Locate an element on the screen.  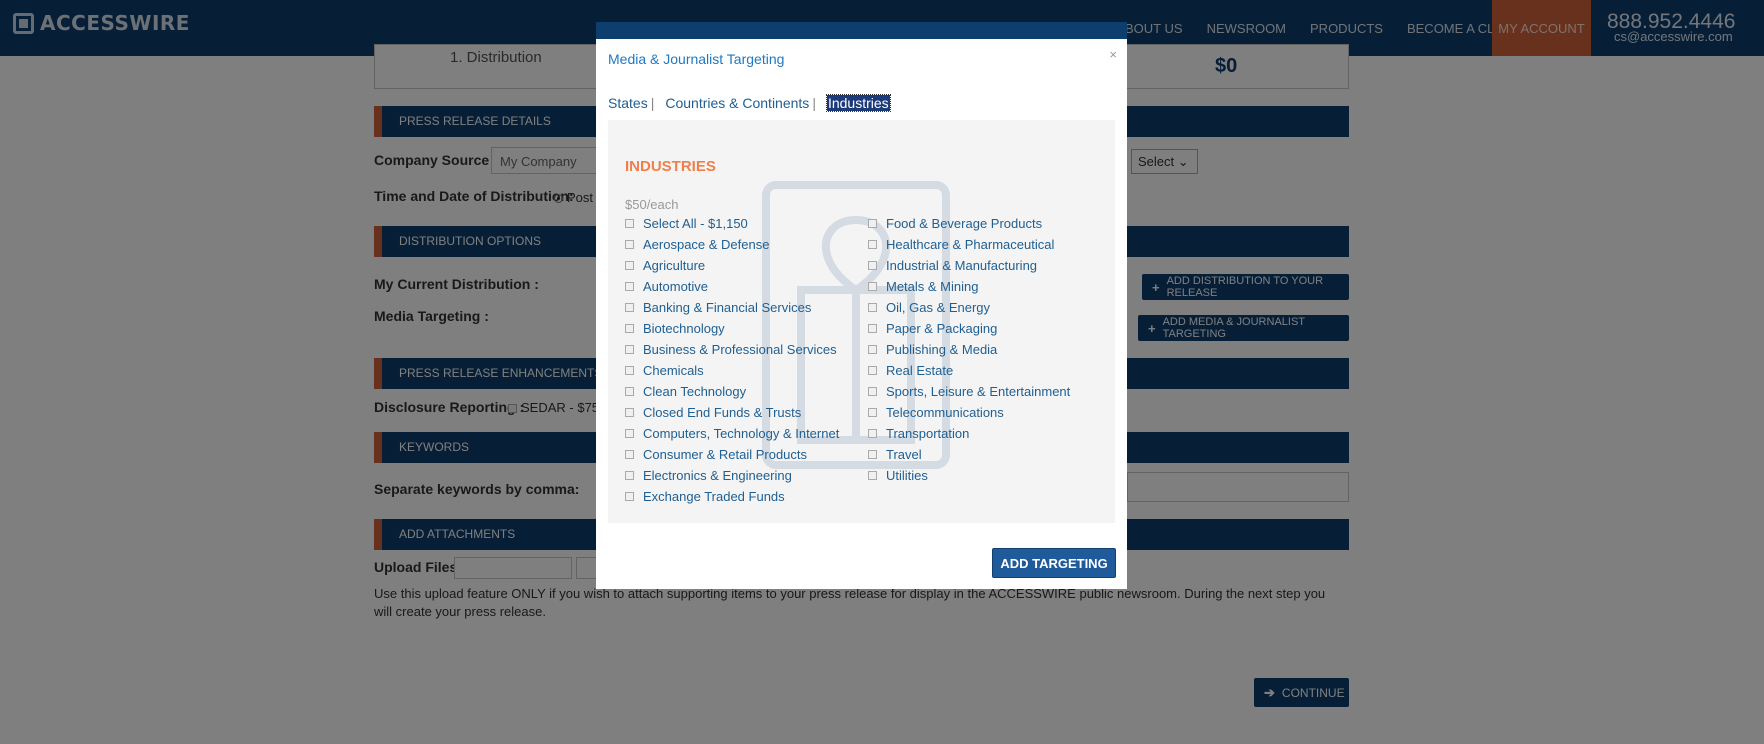
industry-option-electronics-engineering: Electronics & Engineering is located at coordinates (732, 475).